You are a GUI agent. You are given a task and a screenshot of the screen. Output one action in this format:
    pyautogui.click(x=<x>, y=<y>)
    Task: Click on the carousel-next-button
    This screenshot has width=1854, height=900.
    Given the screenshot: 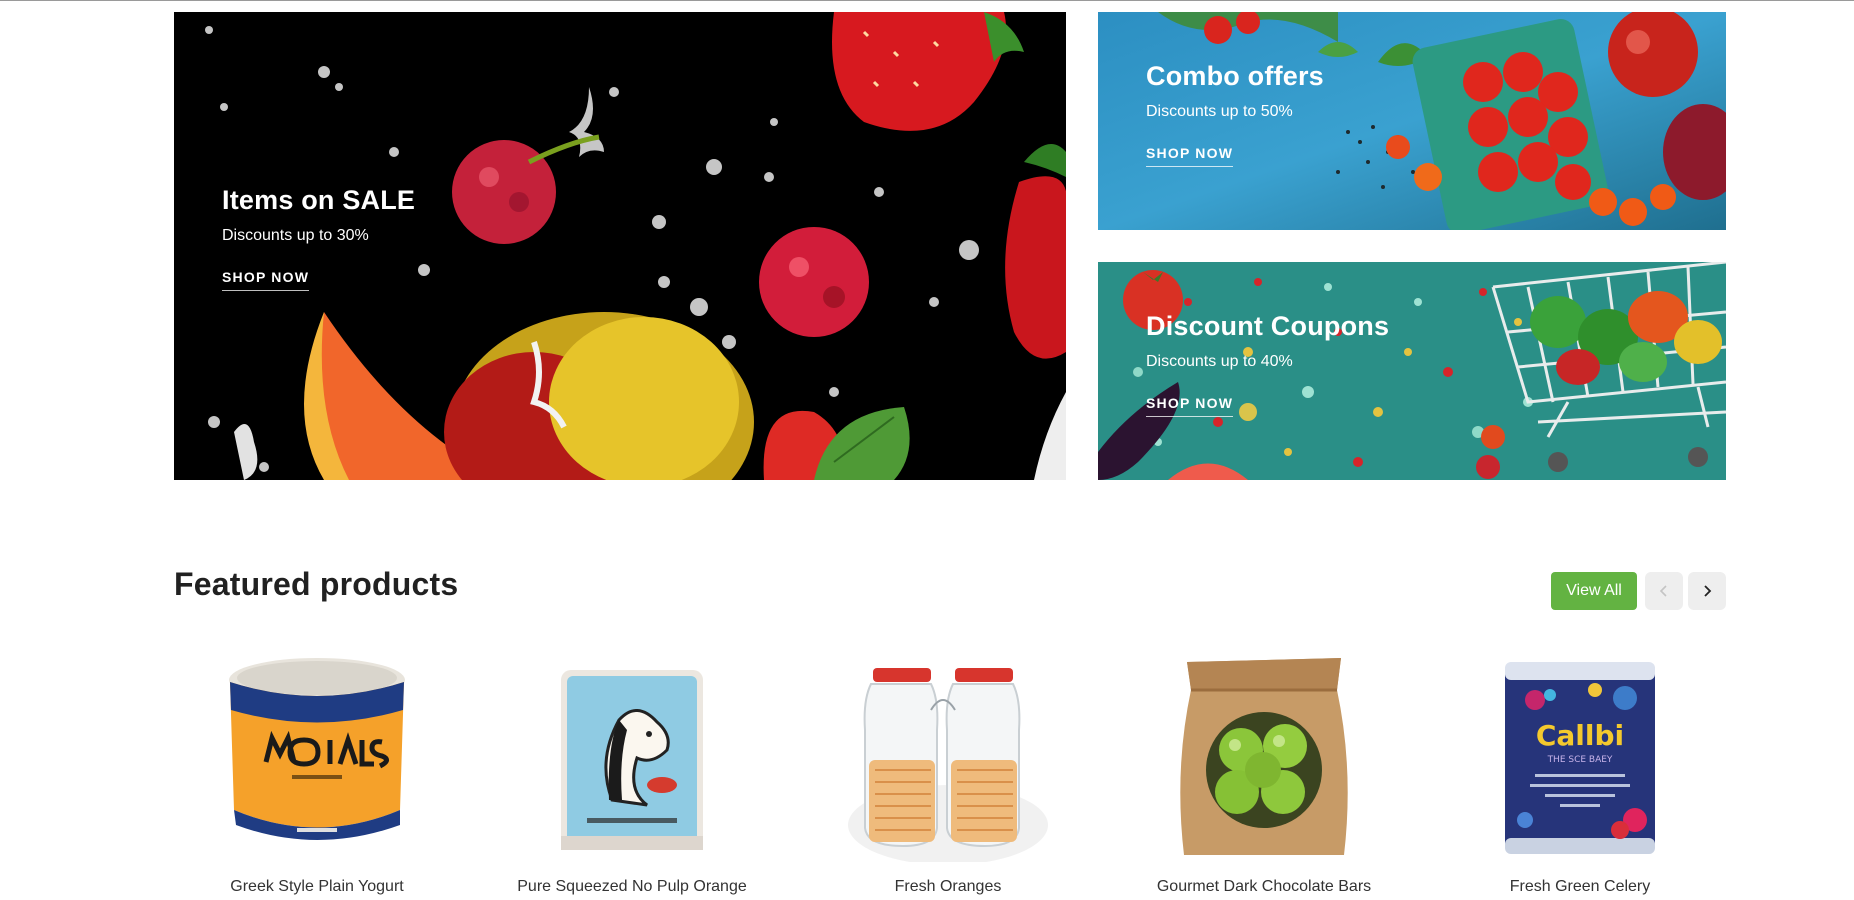 What is the action you would take?
    pyautogui.click(x=1707, y=591)
    